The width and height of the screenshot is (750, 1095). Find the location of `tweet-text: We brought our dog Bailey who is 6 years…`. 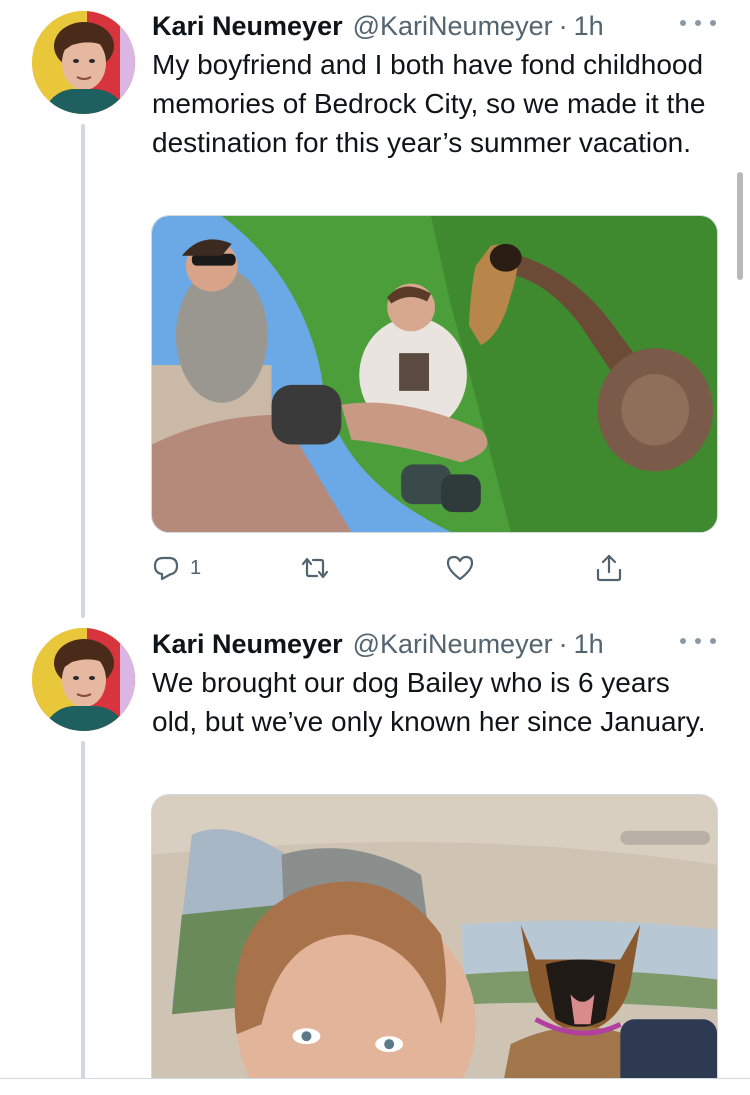

tweet-text: We brought our dog Bailey who is 6 years… is located at coordinates (429, 702).